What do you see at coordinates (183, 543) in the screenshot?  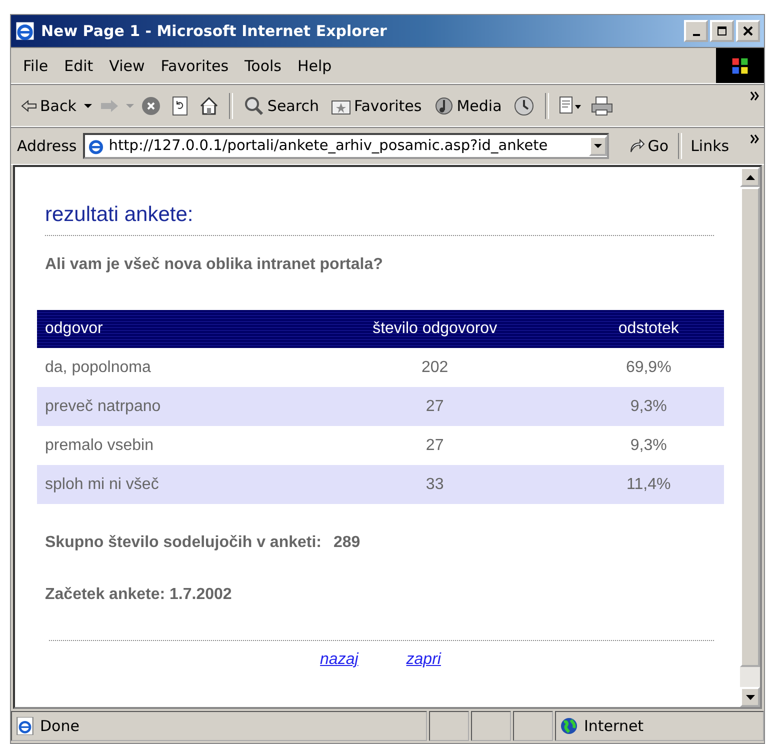 I see `total-label: Skupno število sodelujočih v anketi:` at bounding box center [183, 543].